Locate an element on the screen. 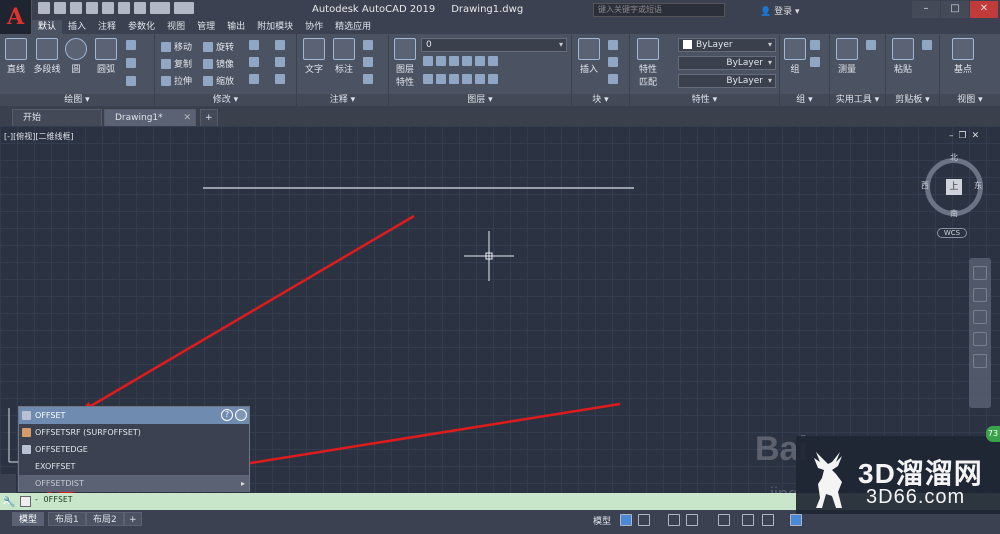 The image size is (1000, 534). autocomplete-item-offsetdist: OFFSETDIST ▸ is located at coordinates (134, 483).